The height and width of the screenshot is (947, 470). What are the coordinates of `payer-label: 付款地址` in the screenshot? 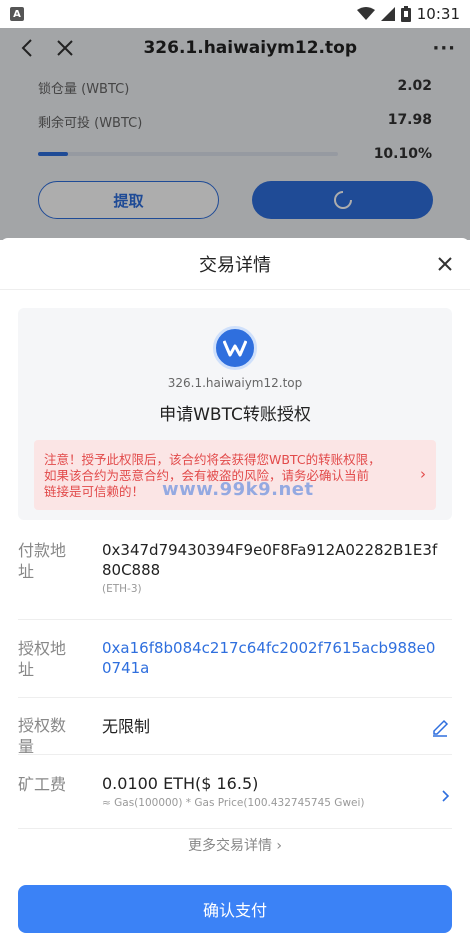 It's located at (42, 561).